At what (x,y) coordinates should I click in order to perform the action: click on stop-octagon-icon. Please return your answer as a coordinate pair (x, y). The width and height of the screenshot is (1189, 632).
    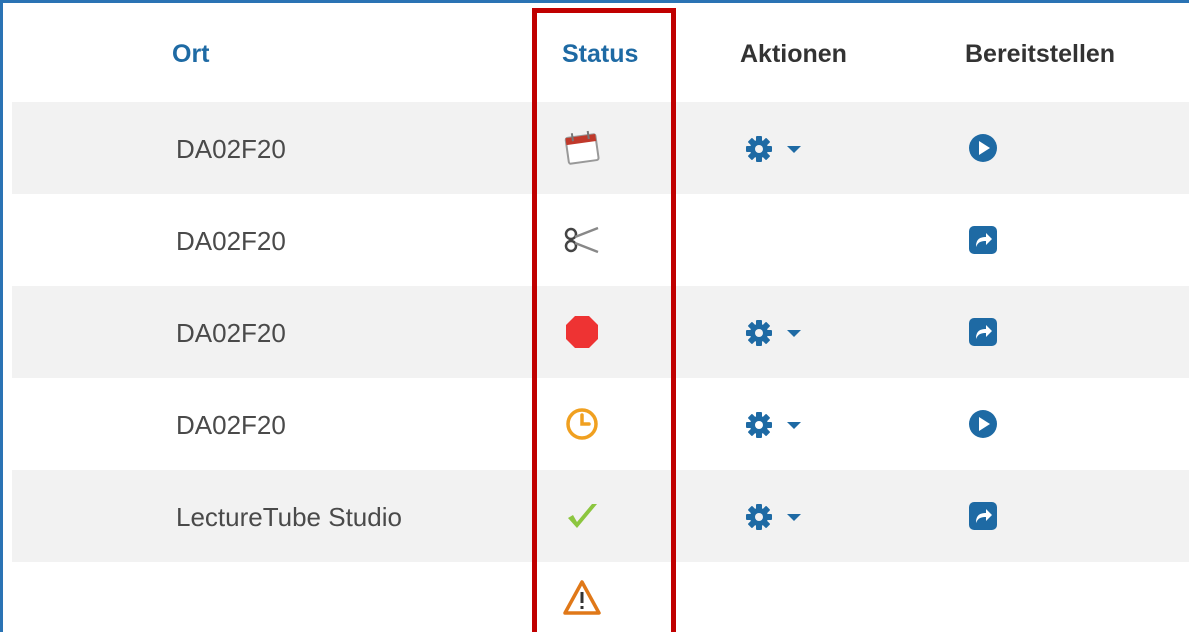
    Looking at the image, I should click on (582, 332).